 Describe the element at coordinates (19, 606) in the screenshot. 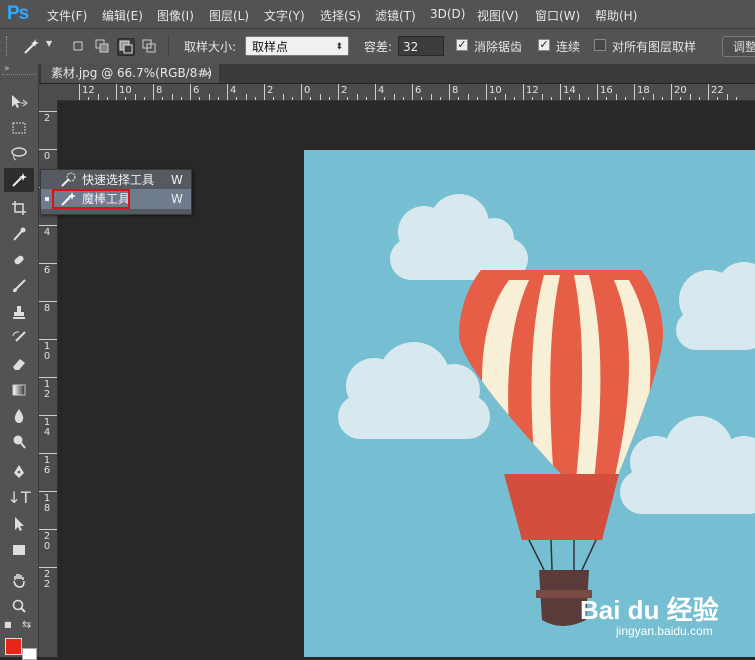

I see `zoom-tool` at that location.